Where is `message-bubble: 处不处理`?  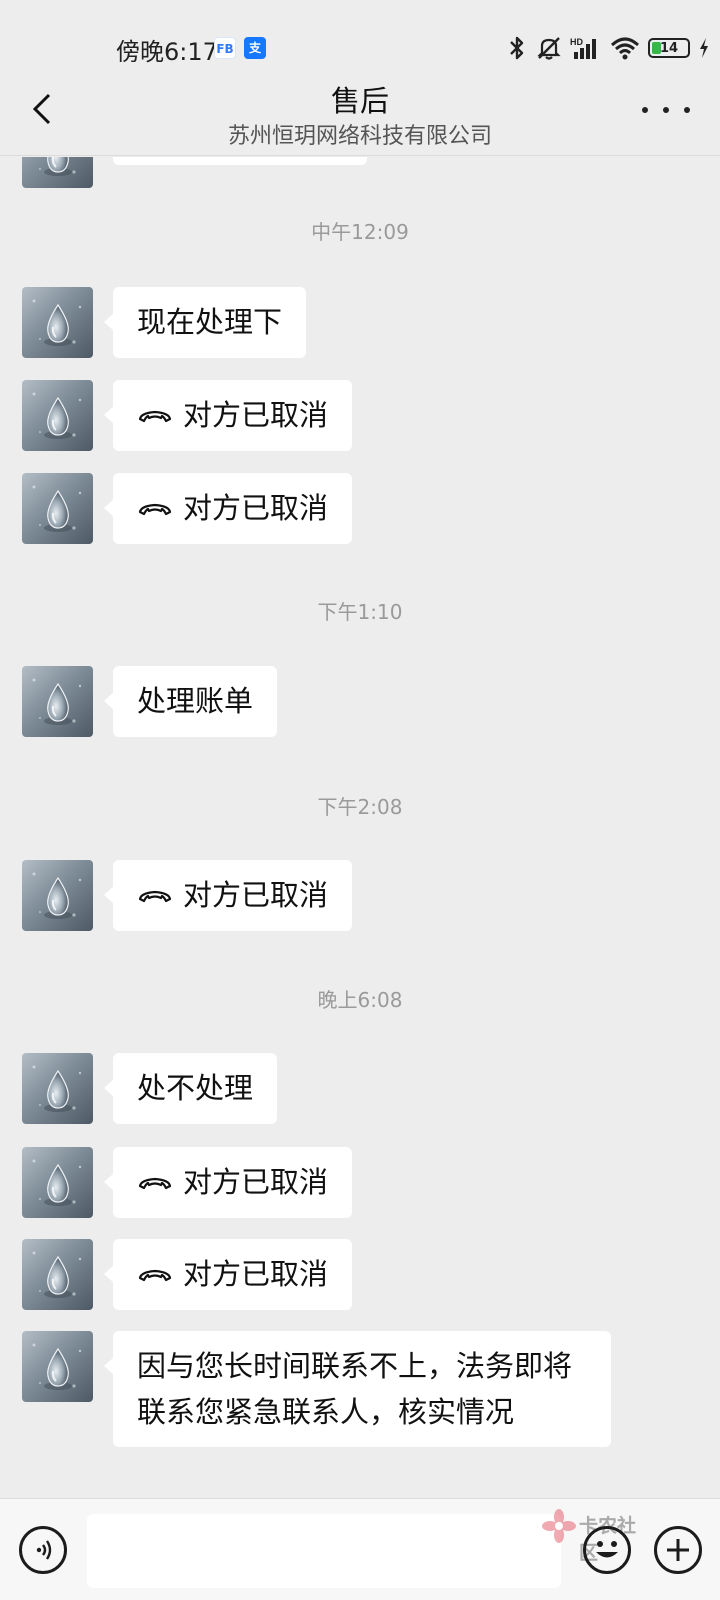 message-bubble: 处不处理 is located at coordinates (190, 1088).